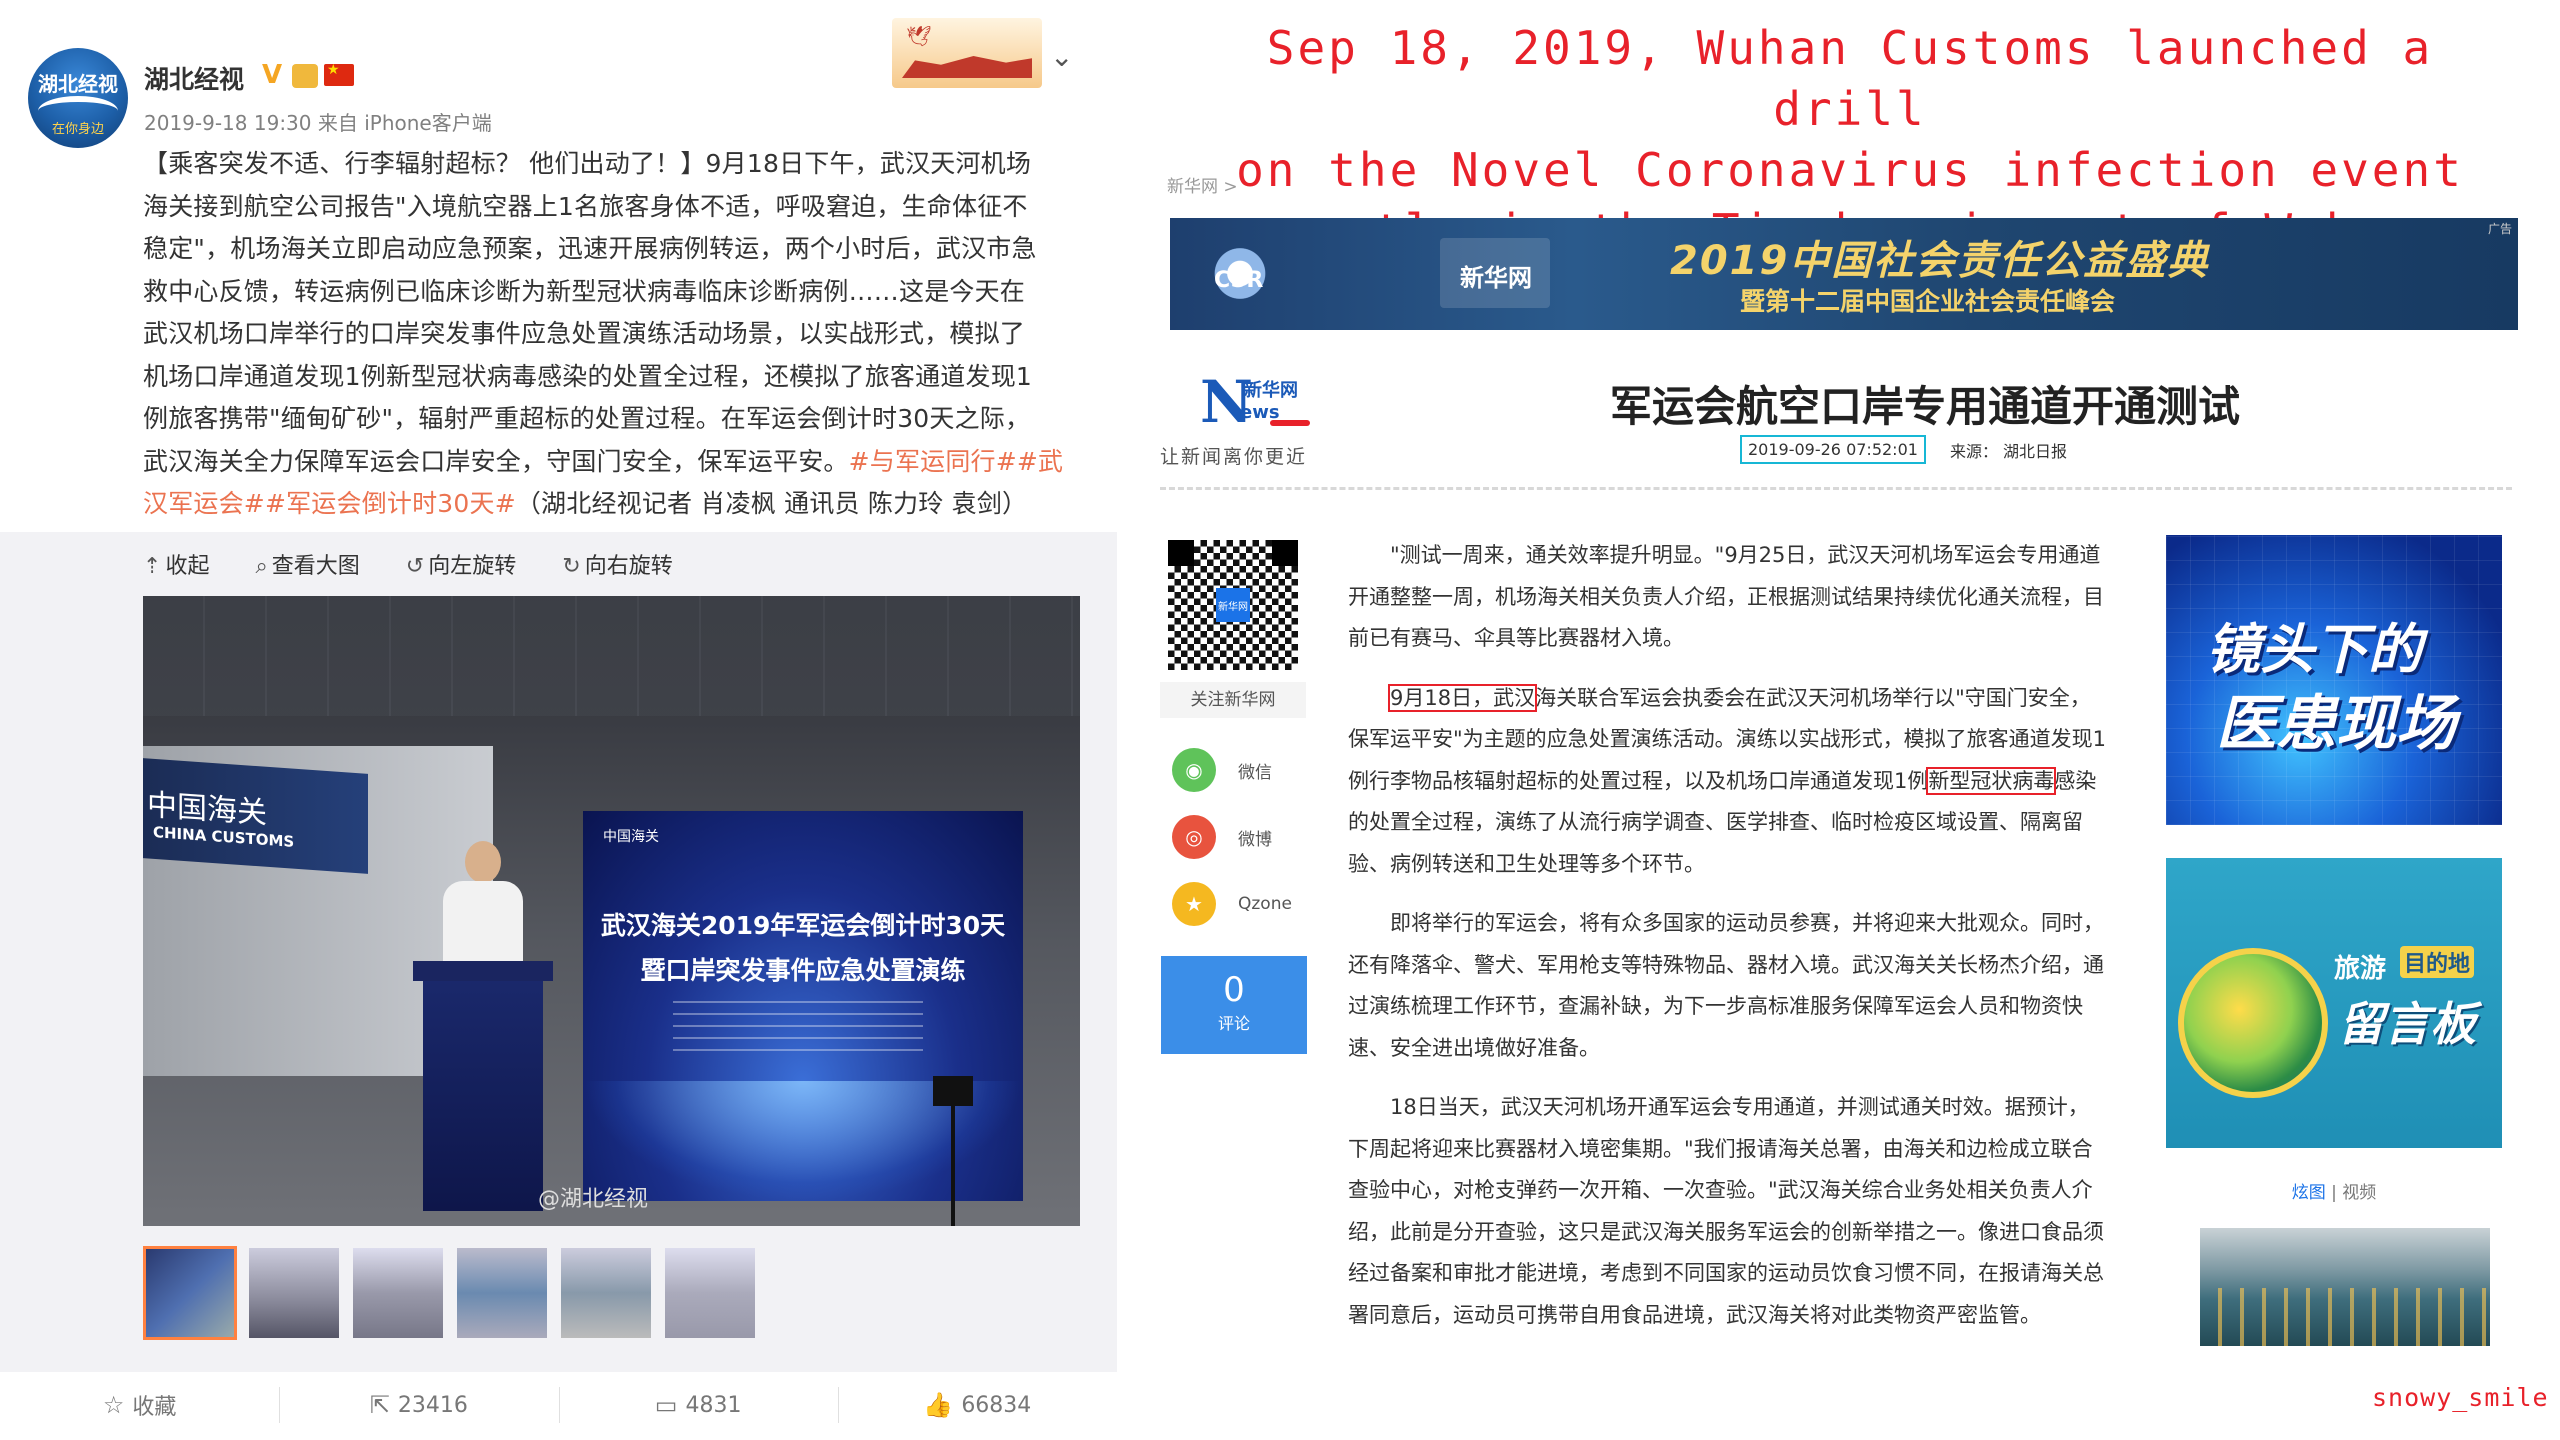 Image resolution: width=2560 pixels, height=1440 pixels. I want to click on highlight-virus: 新型冠状病毒, so click(1991, 780).